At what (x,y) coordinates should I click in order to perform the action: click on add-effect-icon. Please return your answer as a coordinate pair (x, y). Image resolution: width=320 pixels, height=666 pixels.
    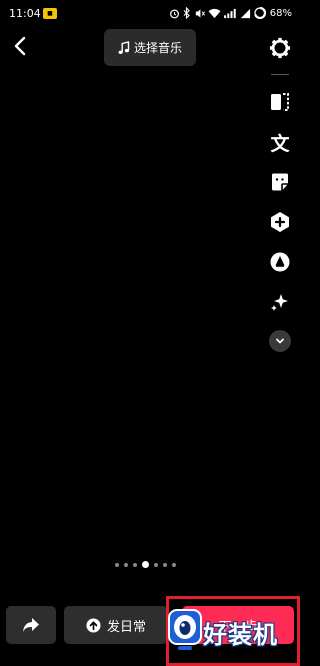
    Looking at the image, I should click on (280, 222).